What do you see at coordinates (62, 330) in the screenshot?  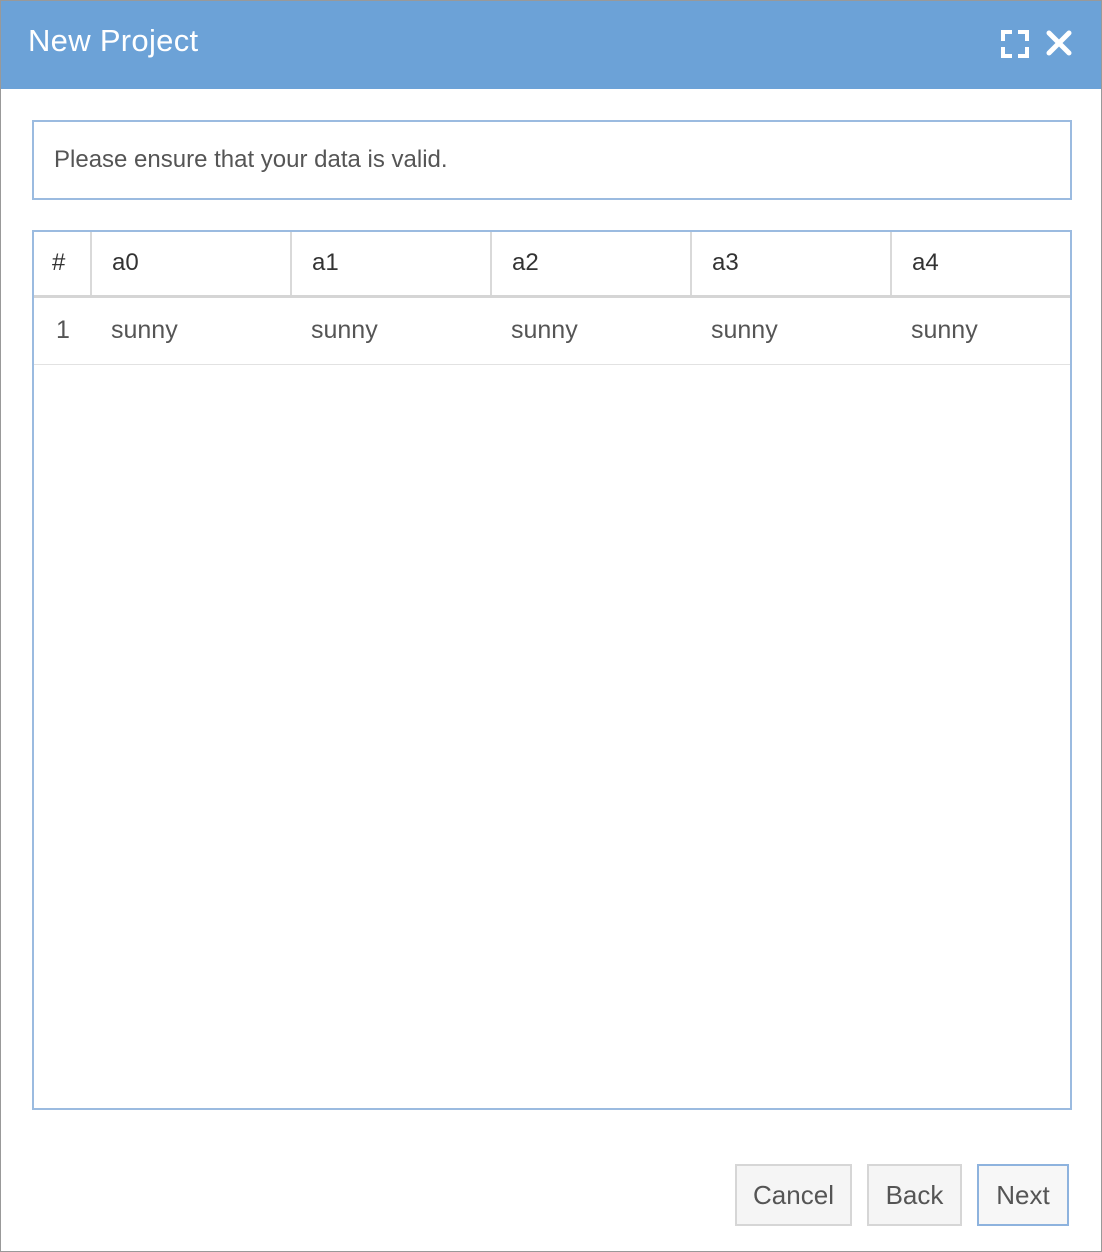 I see `row-number-cell: 1` at bounding box center [62, 330].